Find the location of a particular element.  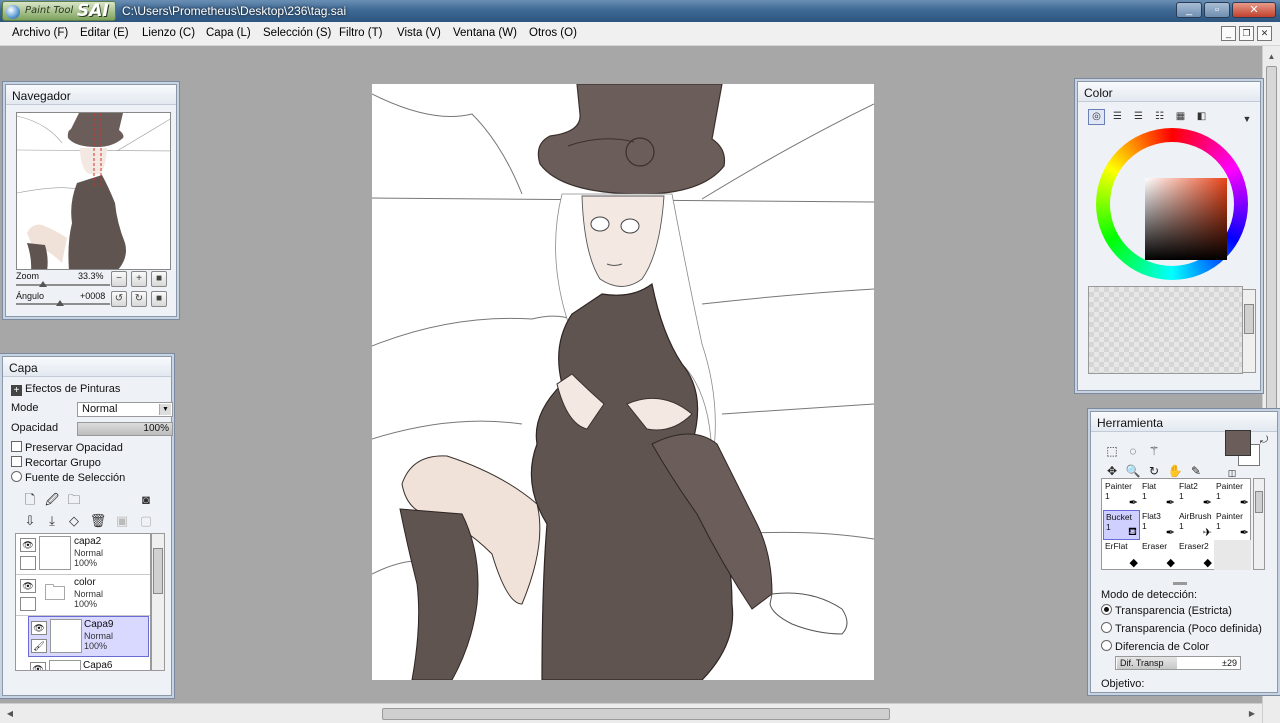

apply-mask-icon: ▣ is located at coordinates (122, 521).